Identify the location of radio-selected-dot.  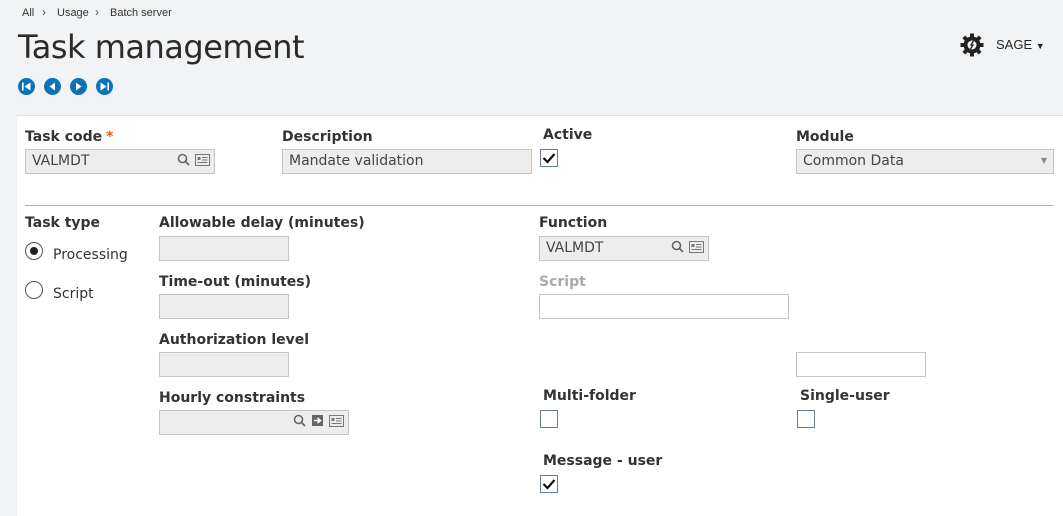
(34, 251).